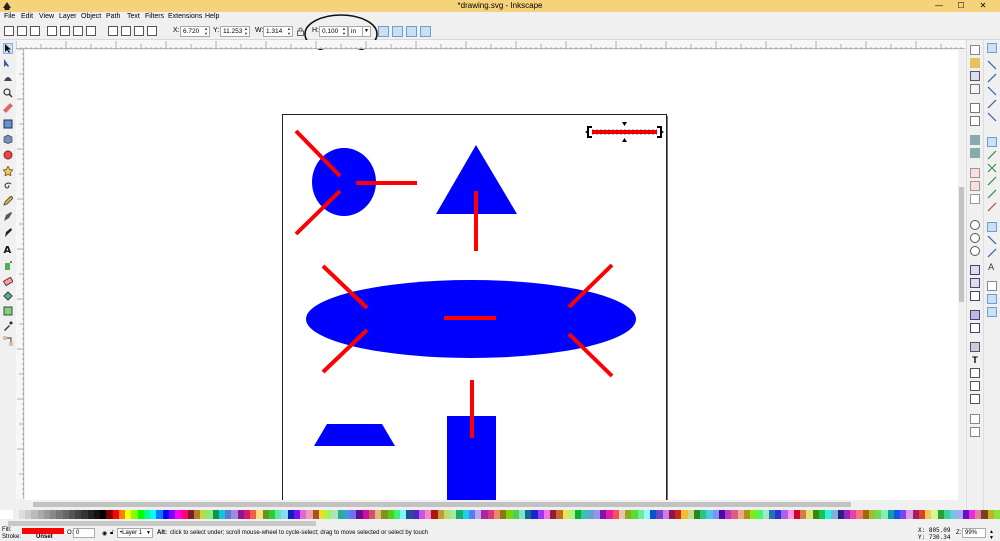  What do you see at coordinates (411, 31) in the screenshot?
I see `transform-gradients-toggle` at bounding box center [411, 31].